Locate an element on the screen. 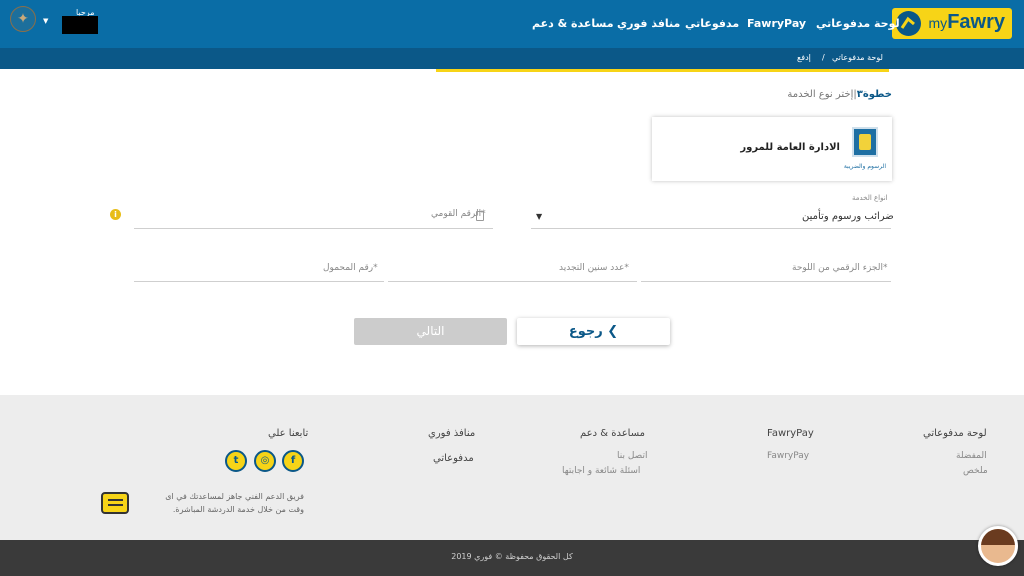  chat-icon is located at coordinates (115, 503).